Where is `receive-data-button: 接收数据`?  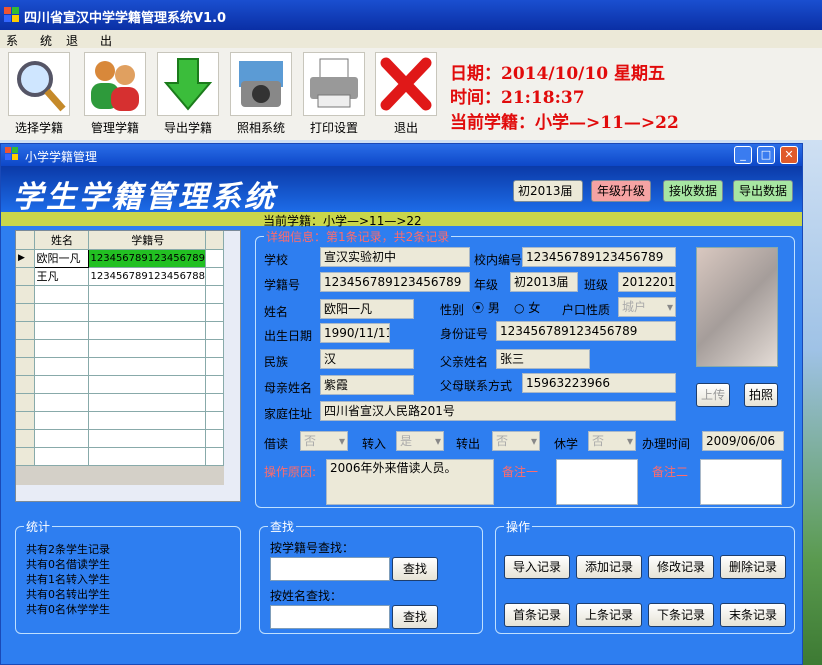 receive-data-button: 接收数据 is located at coordinates (693, 191).